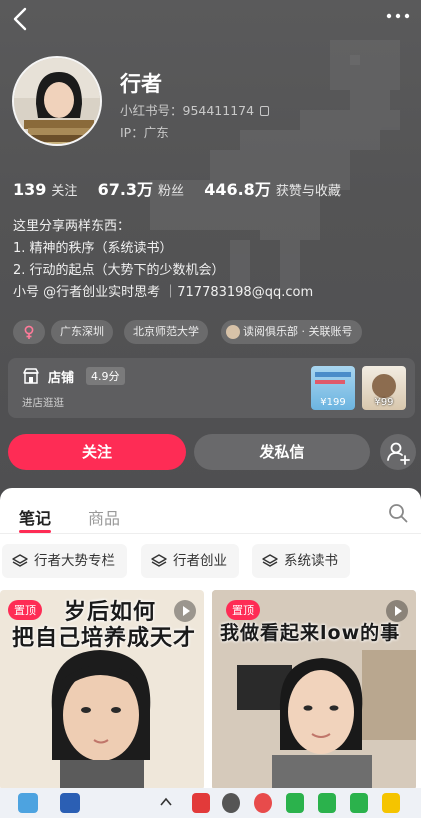 The width and height of the screenshot is (421, 818). Describe the element at coordinates (398, 16) in the screenshot. I see `more-icon` at that location.